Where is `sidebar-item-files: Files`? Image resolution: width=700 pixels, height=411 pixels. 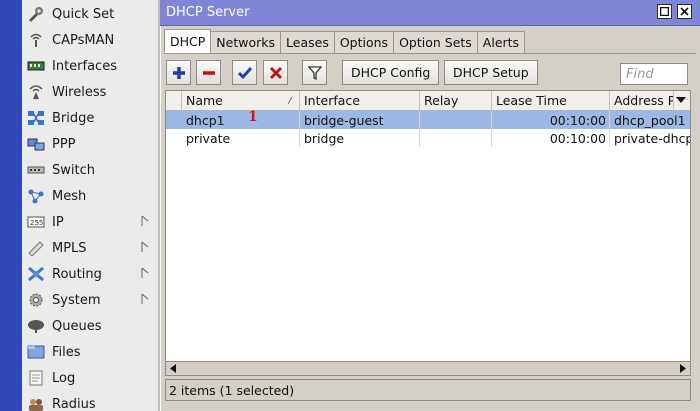
sidebar-item-files: Files is located at coordinates (90, 352).